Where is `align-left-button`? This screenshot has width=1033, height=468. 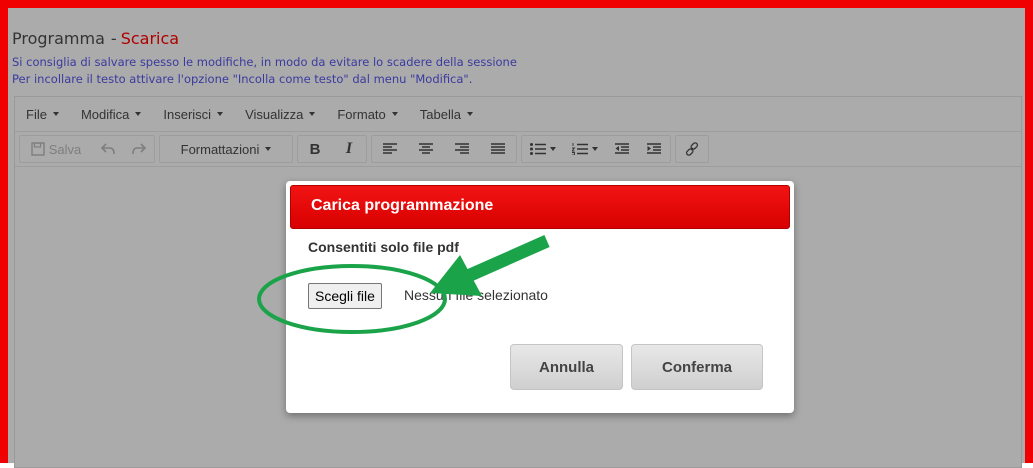
align-left-button is located at coordinates (390, 149).